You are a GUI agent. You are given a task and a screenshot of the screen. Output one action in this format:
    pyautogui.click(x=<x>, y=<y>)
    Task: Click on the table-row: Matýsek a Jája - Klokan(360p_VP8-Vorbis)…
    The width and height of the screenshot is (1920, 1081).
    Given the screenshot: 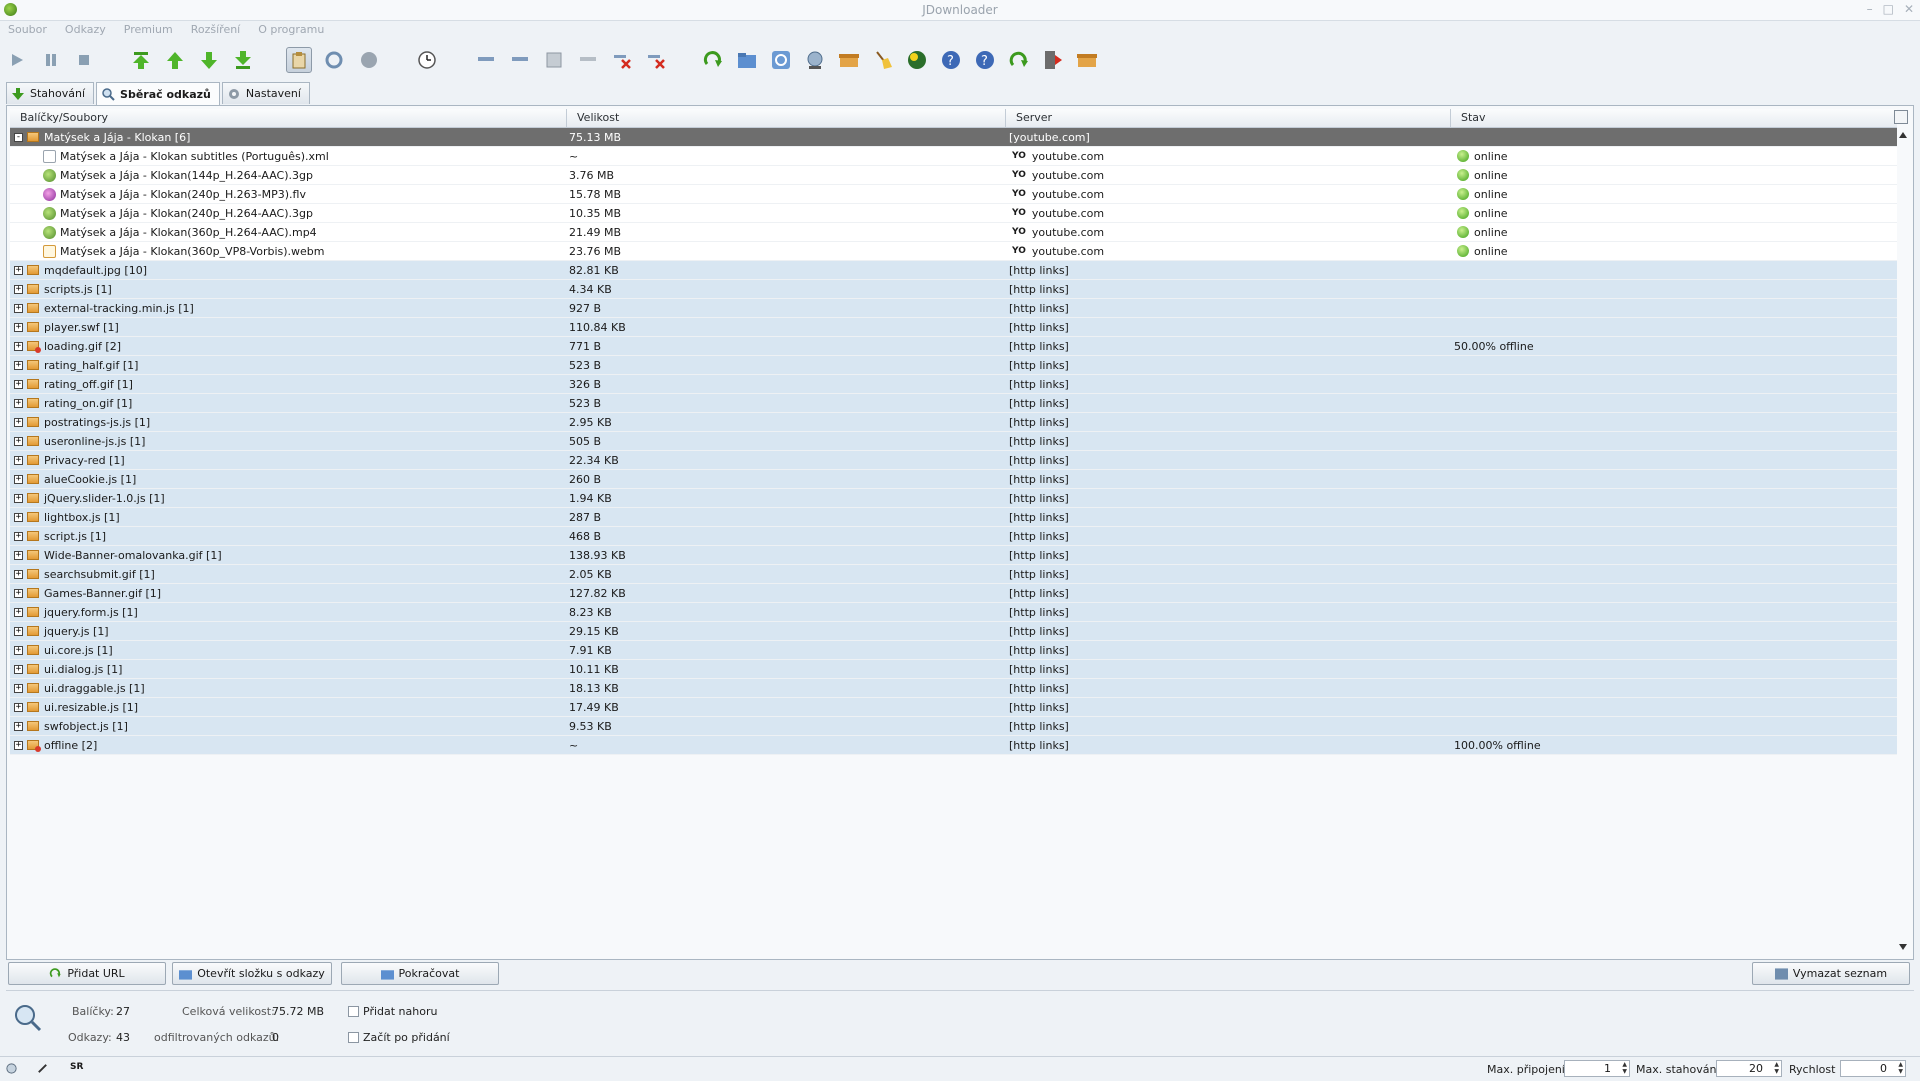 What is the action you would take?
    pyautogui.click(x=953, y=251)
    